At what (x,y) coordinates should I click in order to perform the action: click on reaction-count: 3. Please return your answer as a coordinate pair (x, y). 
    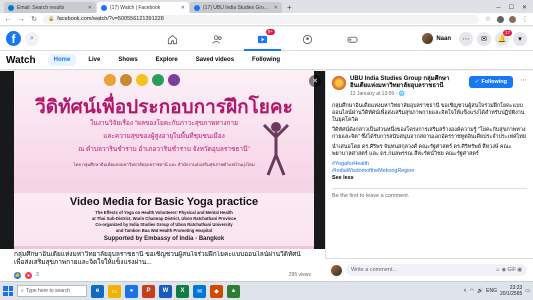
    Looking at the image, I should click on (37, 275).